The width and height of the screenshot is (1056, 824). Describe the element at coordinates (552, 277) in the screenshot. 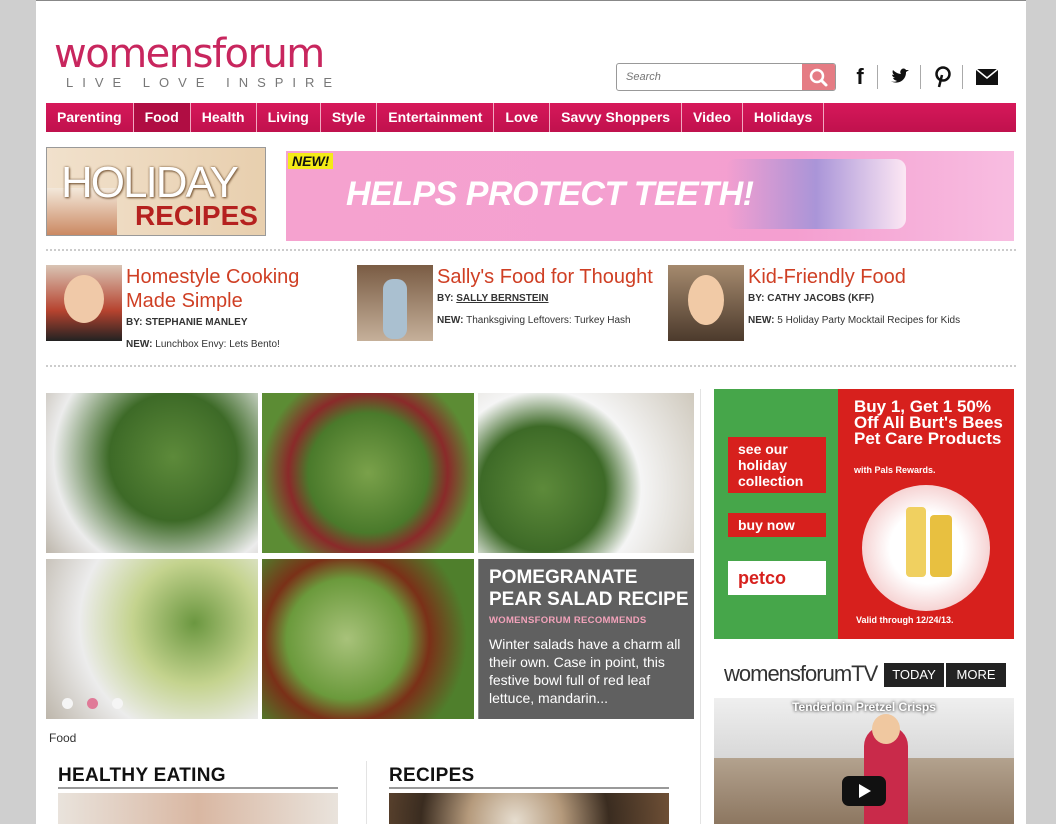

I see `columnist-title: Sally's Food for Thought` at that location.